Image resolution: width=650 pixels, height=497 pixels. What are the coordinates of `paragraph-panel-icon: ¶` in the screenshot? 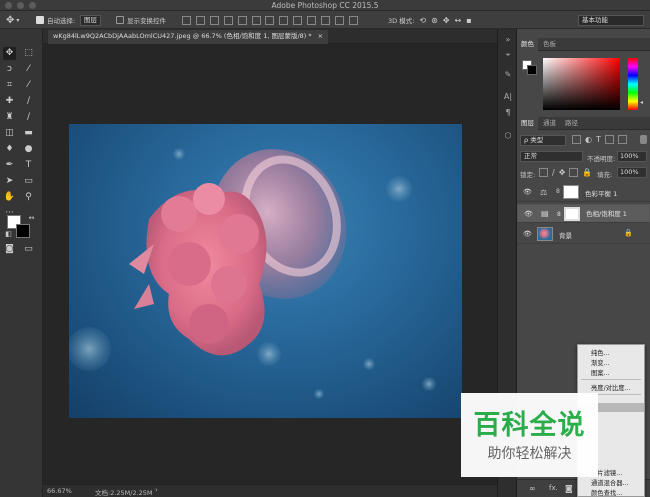 It's located at (508, 113).